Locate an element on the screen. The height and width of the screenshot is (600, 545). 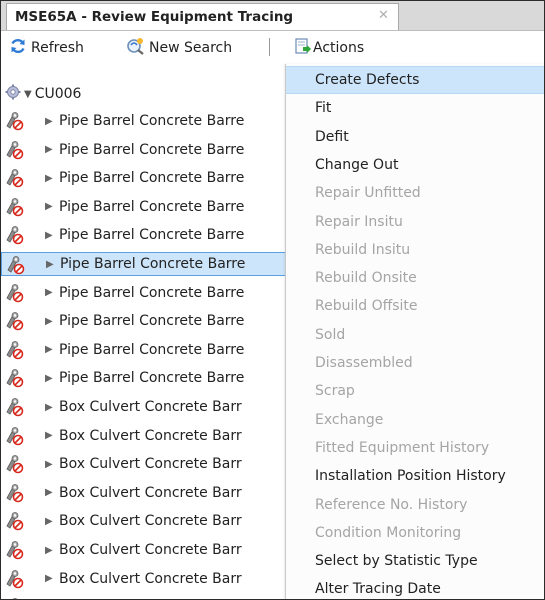
menu-item-reference-no-history: Reference No. History is located at coordinates (415, 505).